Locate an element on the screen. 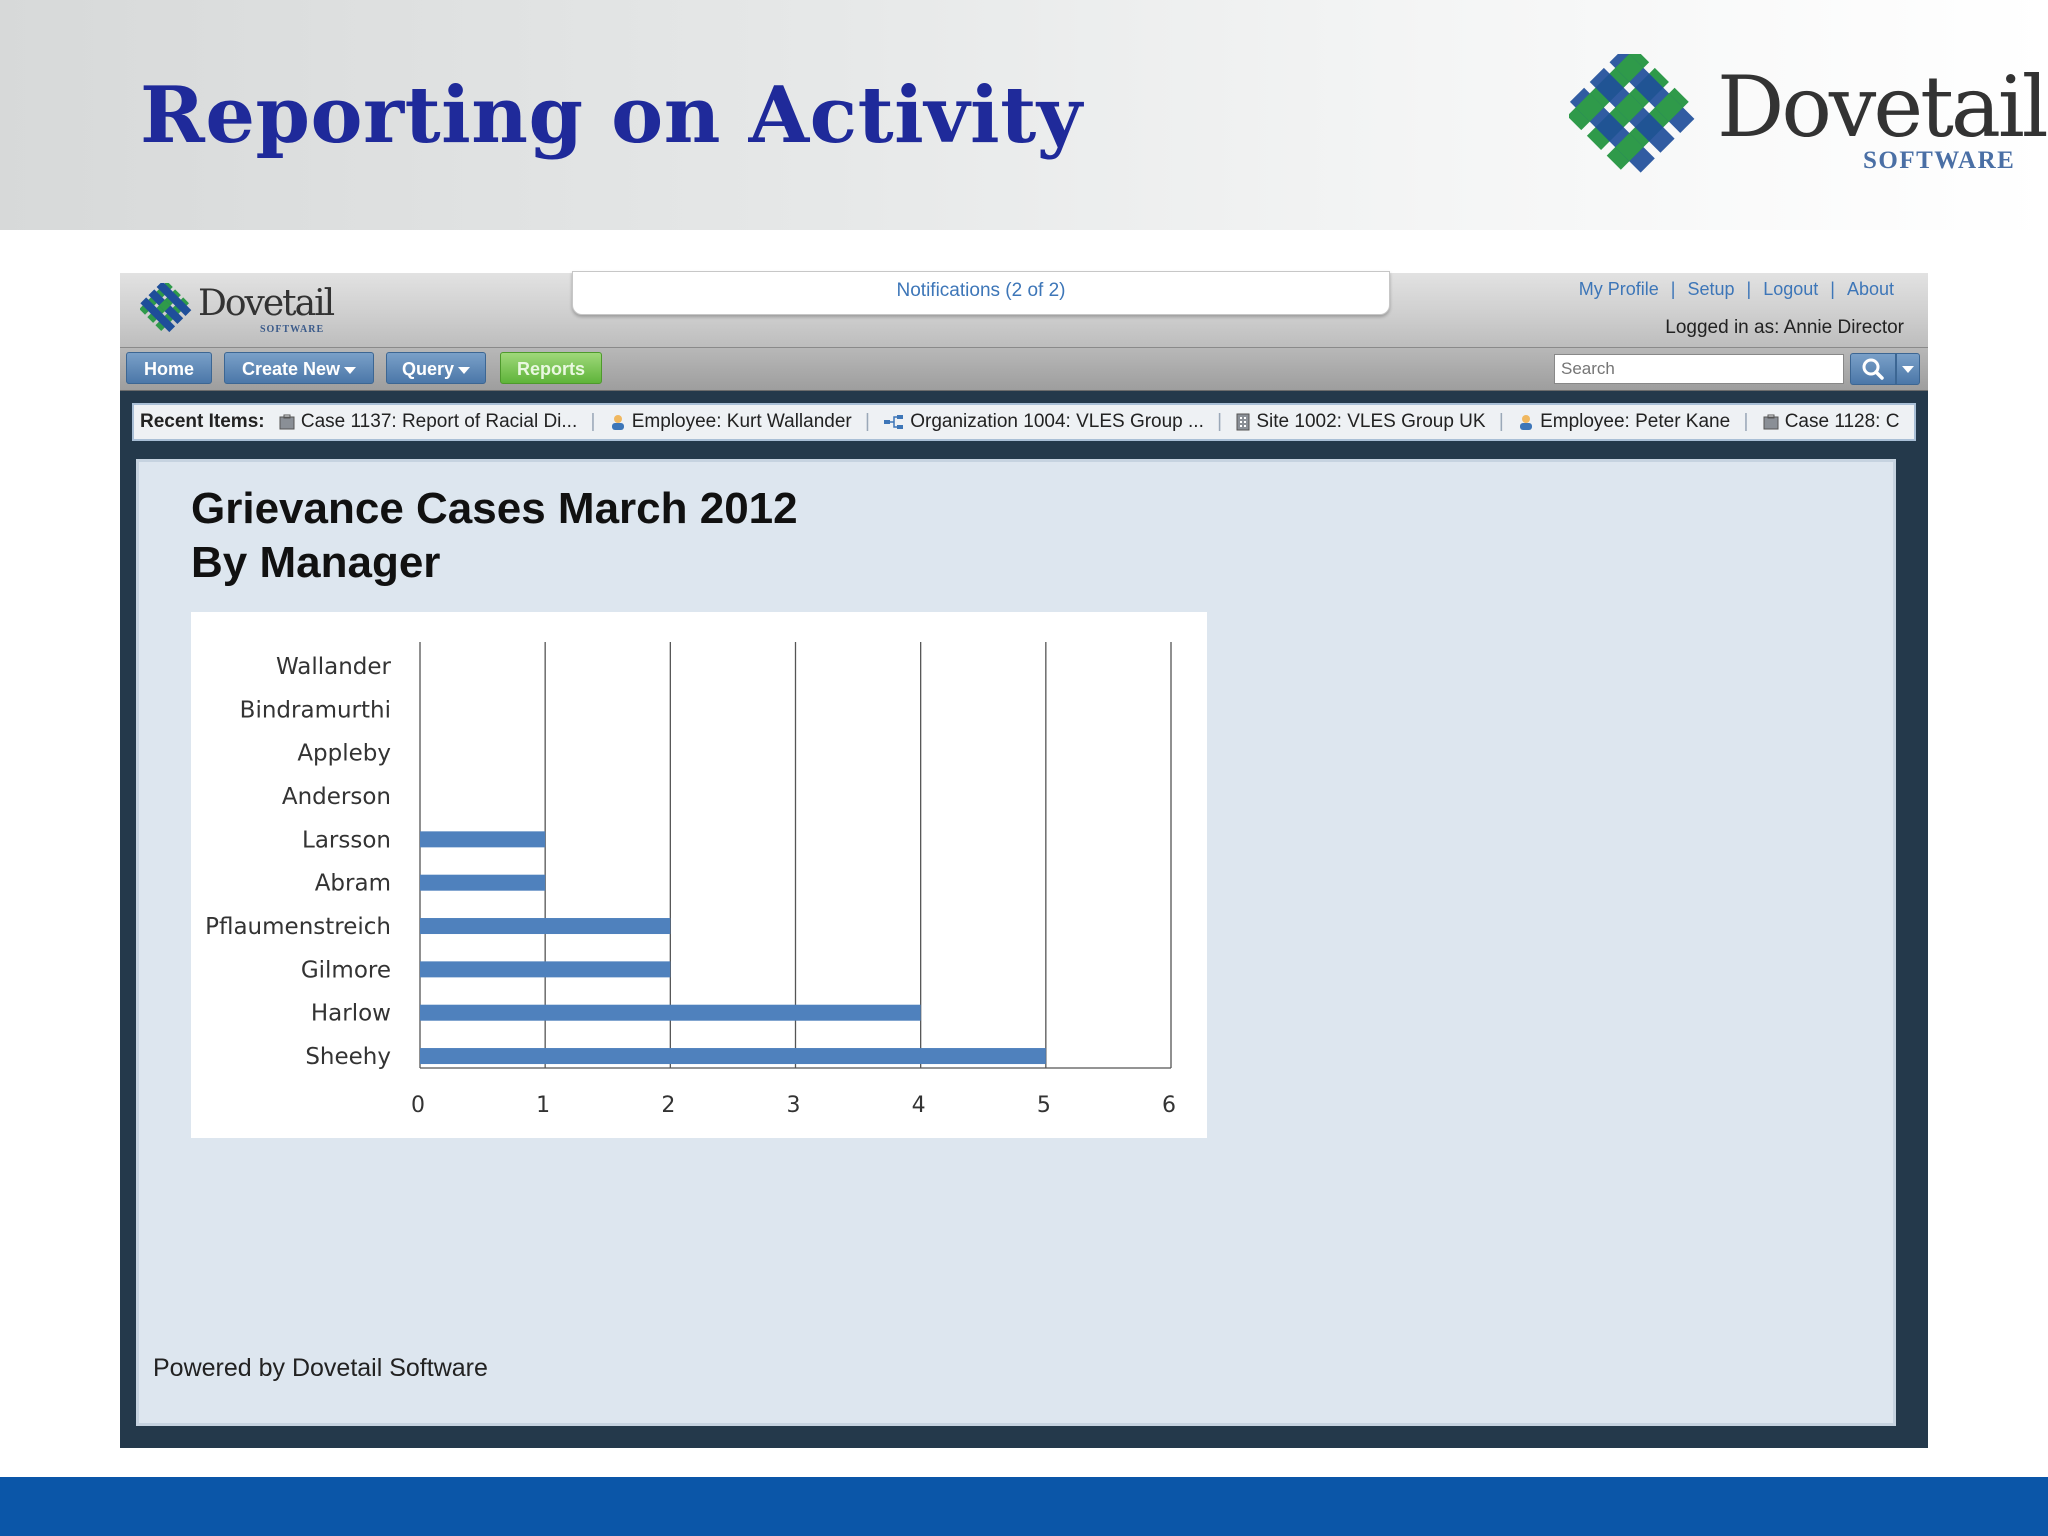 The width and height of the screenshot is (2048, 1536). y-category-label-7: Gilmore is located at coordinates (346, 970).